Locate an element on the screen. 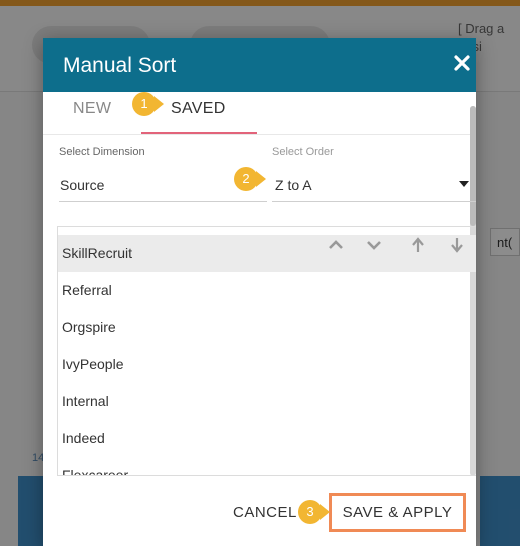 The height and width of the screenshot is (546, 520). list-item-label: Flexcareer is located at coordinates (95, 471).